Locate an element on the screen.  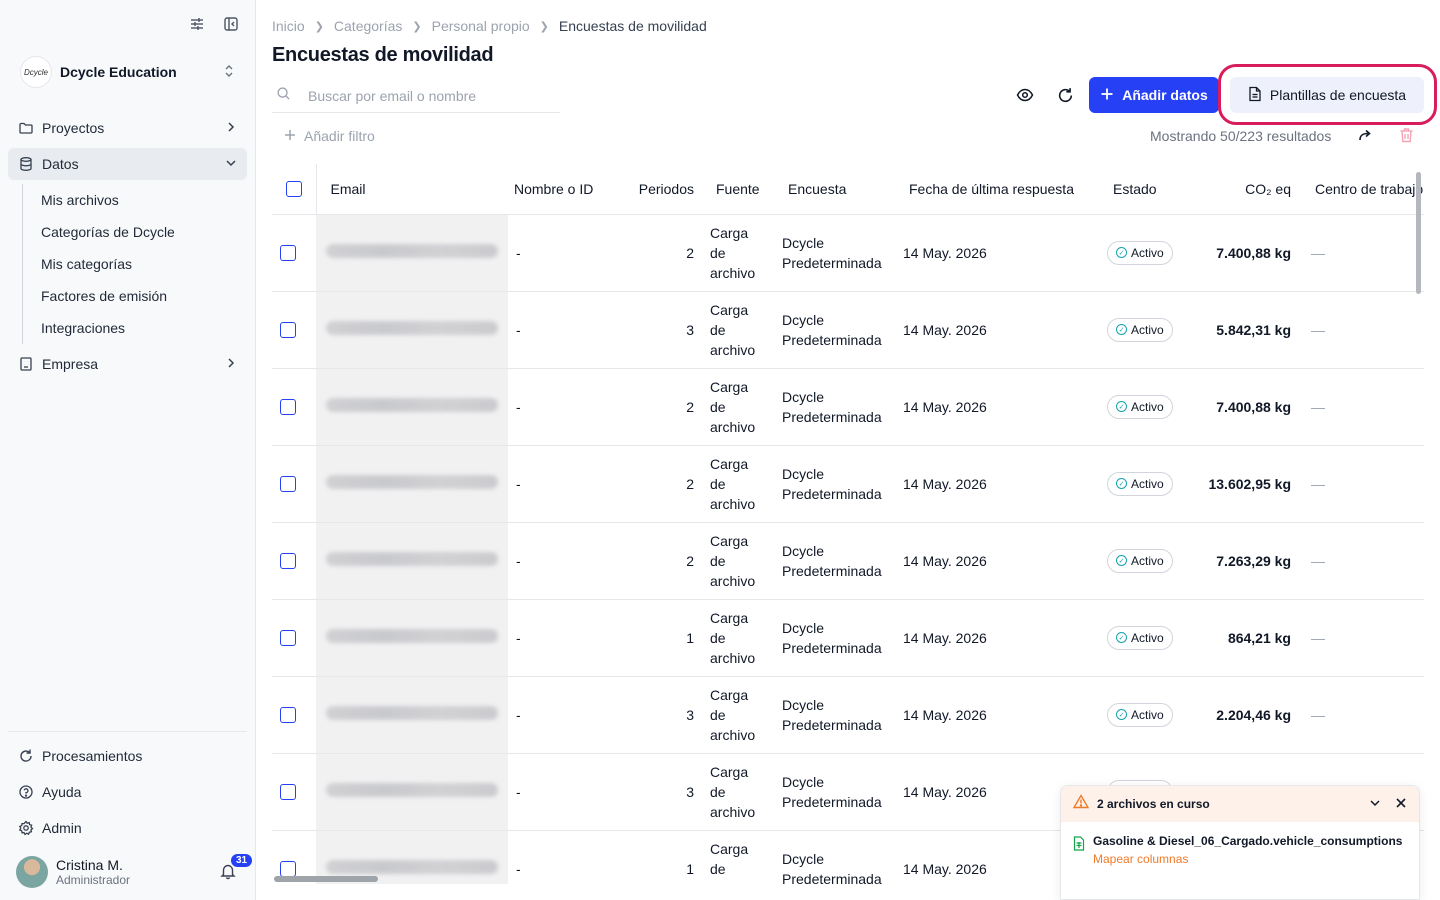
centro-cell: — is located at coordinates (1359, 330).